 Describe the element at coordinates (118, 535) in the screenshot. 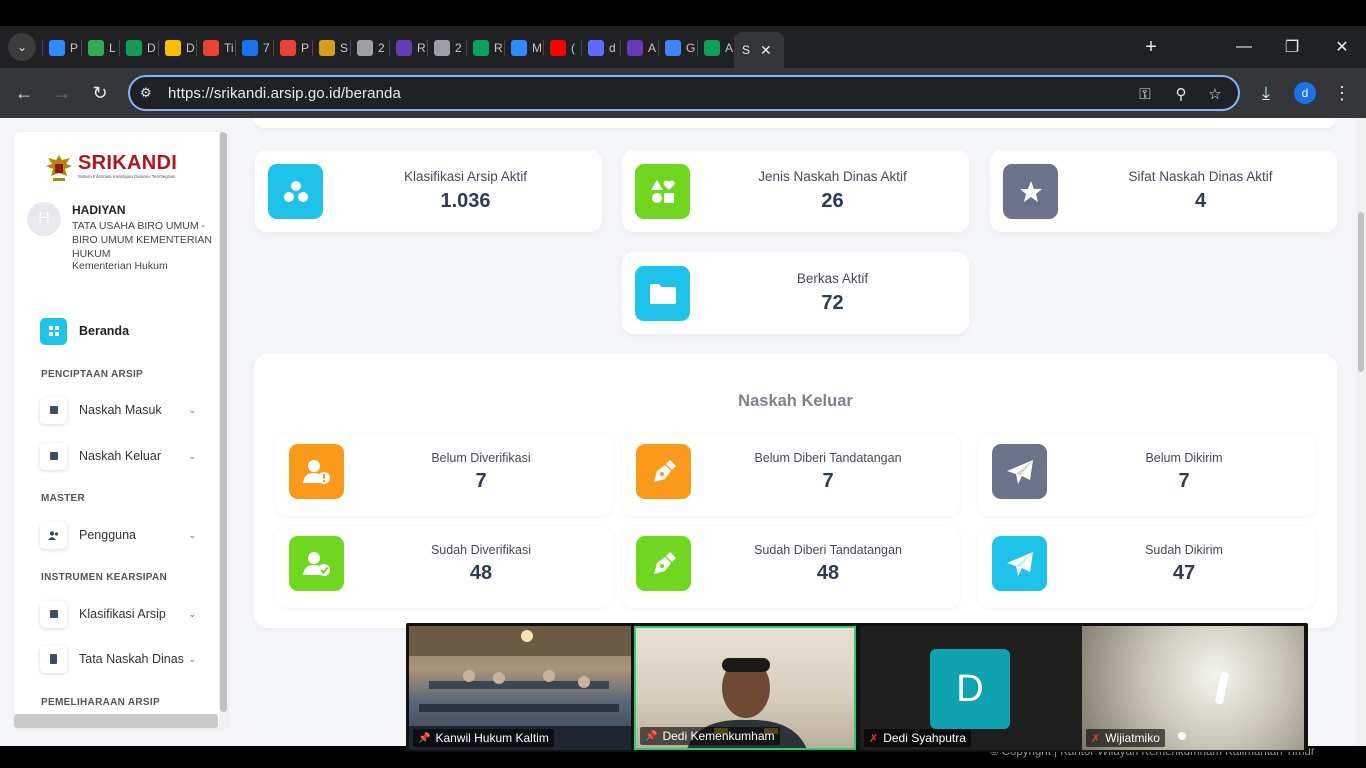

I see `menu-pengguna: Pengguna ⌄` at that location.